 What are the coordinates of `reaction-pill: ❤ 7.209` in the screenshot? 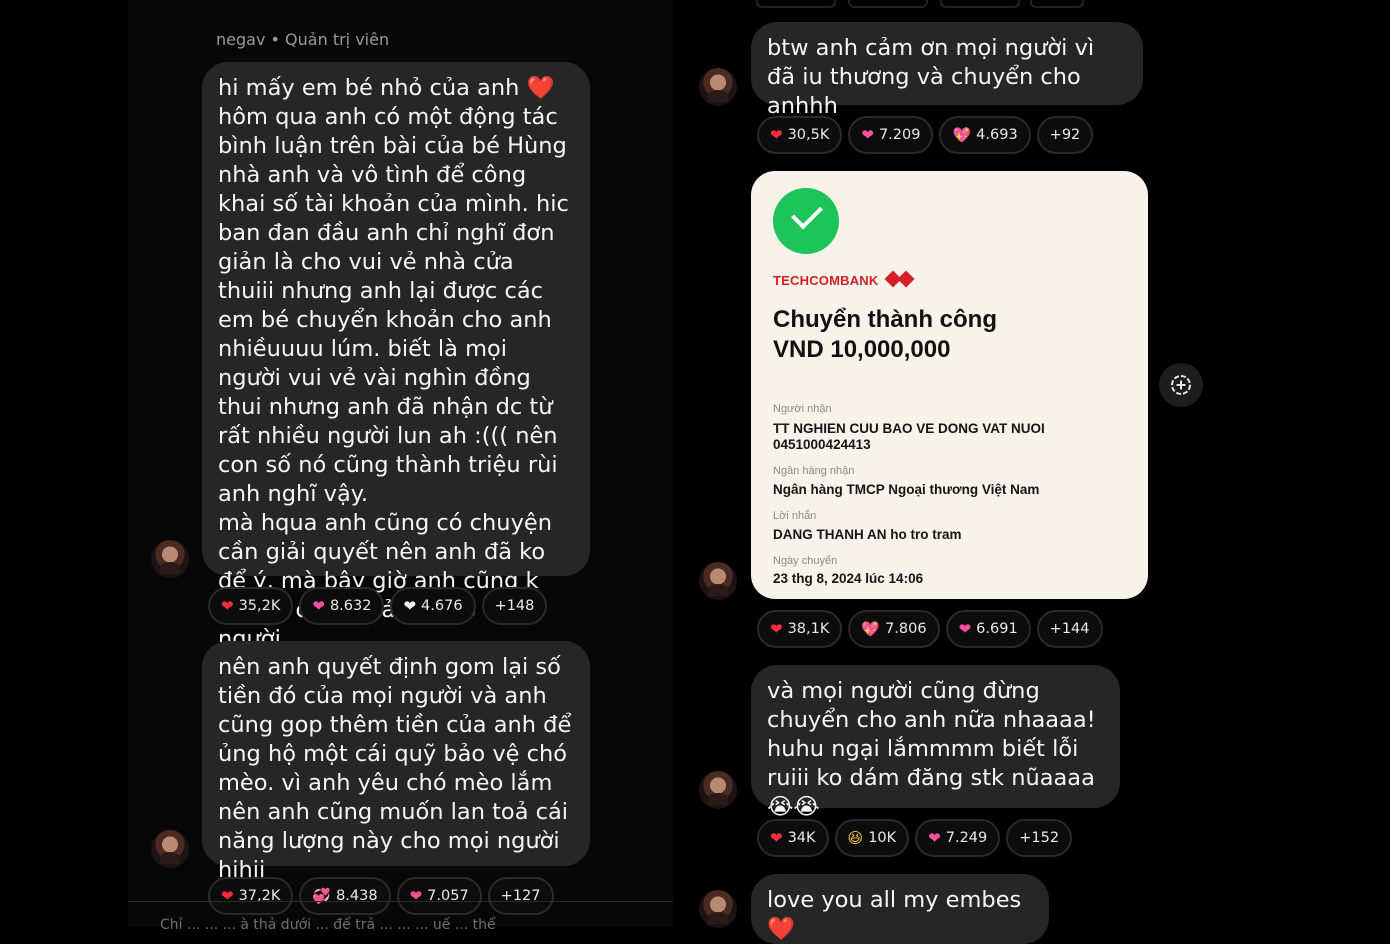 It's located at (891, 135).